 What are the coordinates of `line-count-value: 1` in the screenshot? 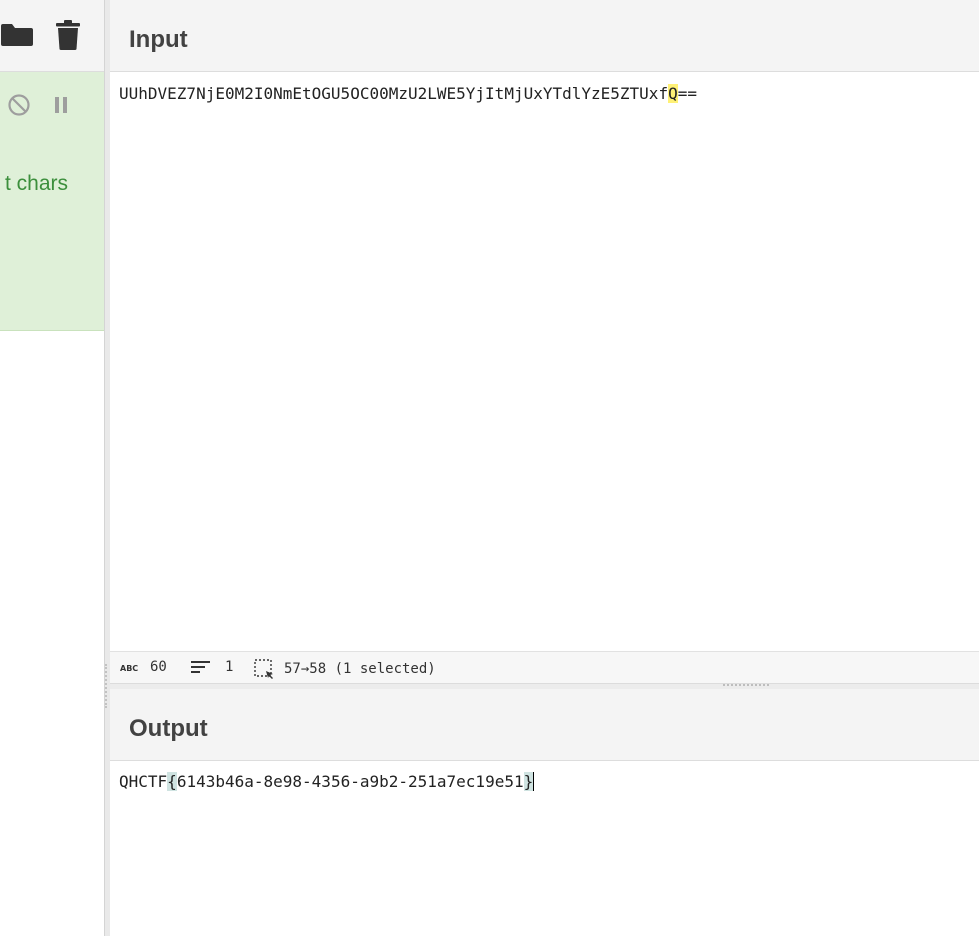 It's located at (229, 667).